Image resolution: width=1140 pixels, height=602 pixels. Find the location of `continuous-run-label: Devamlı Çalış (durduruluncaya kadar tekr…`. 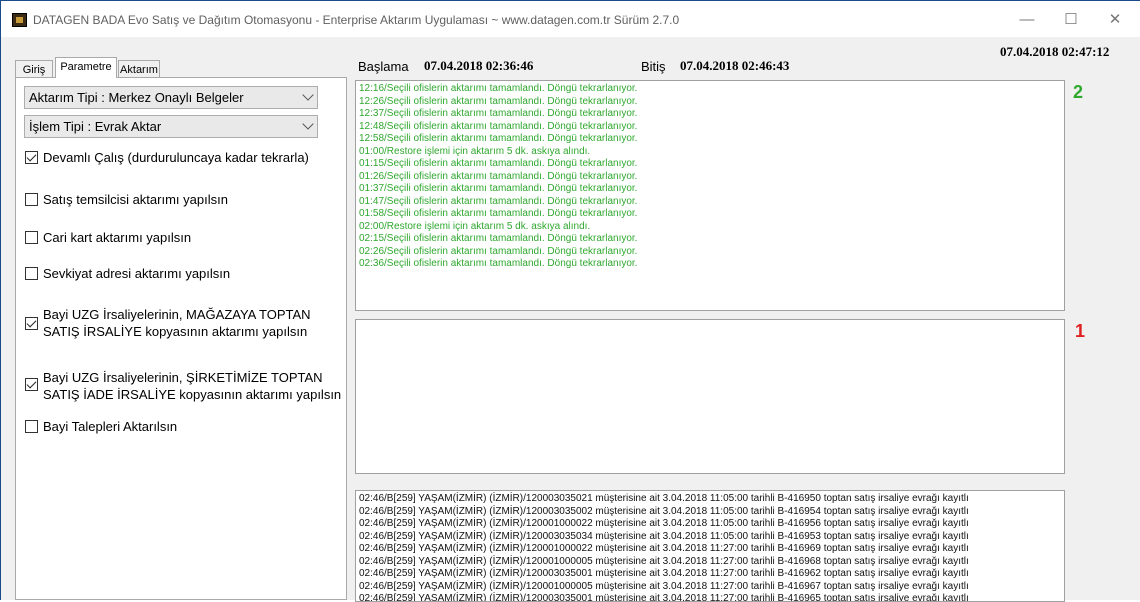

continuous-run-label: Devamlı Çalış (durduruluncaya kadar tekr… is located at coordinates (176, 157).